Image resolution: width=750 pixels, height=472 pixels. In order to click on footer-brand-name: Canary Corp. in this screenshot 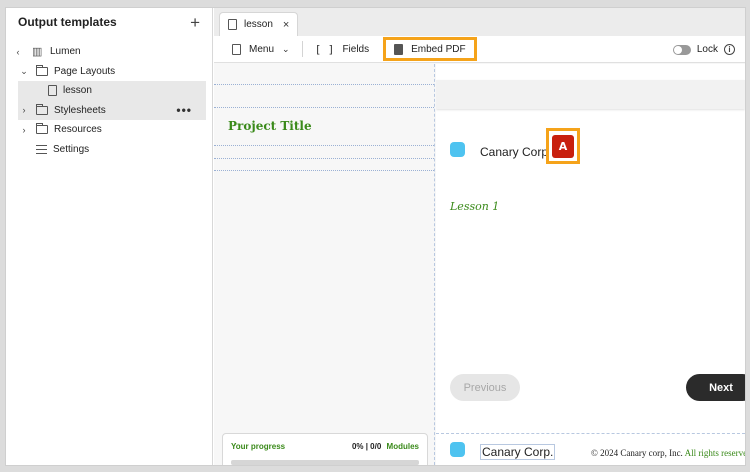, I will do `click(518, 452)`.